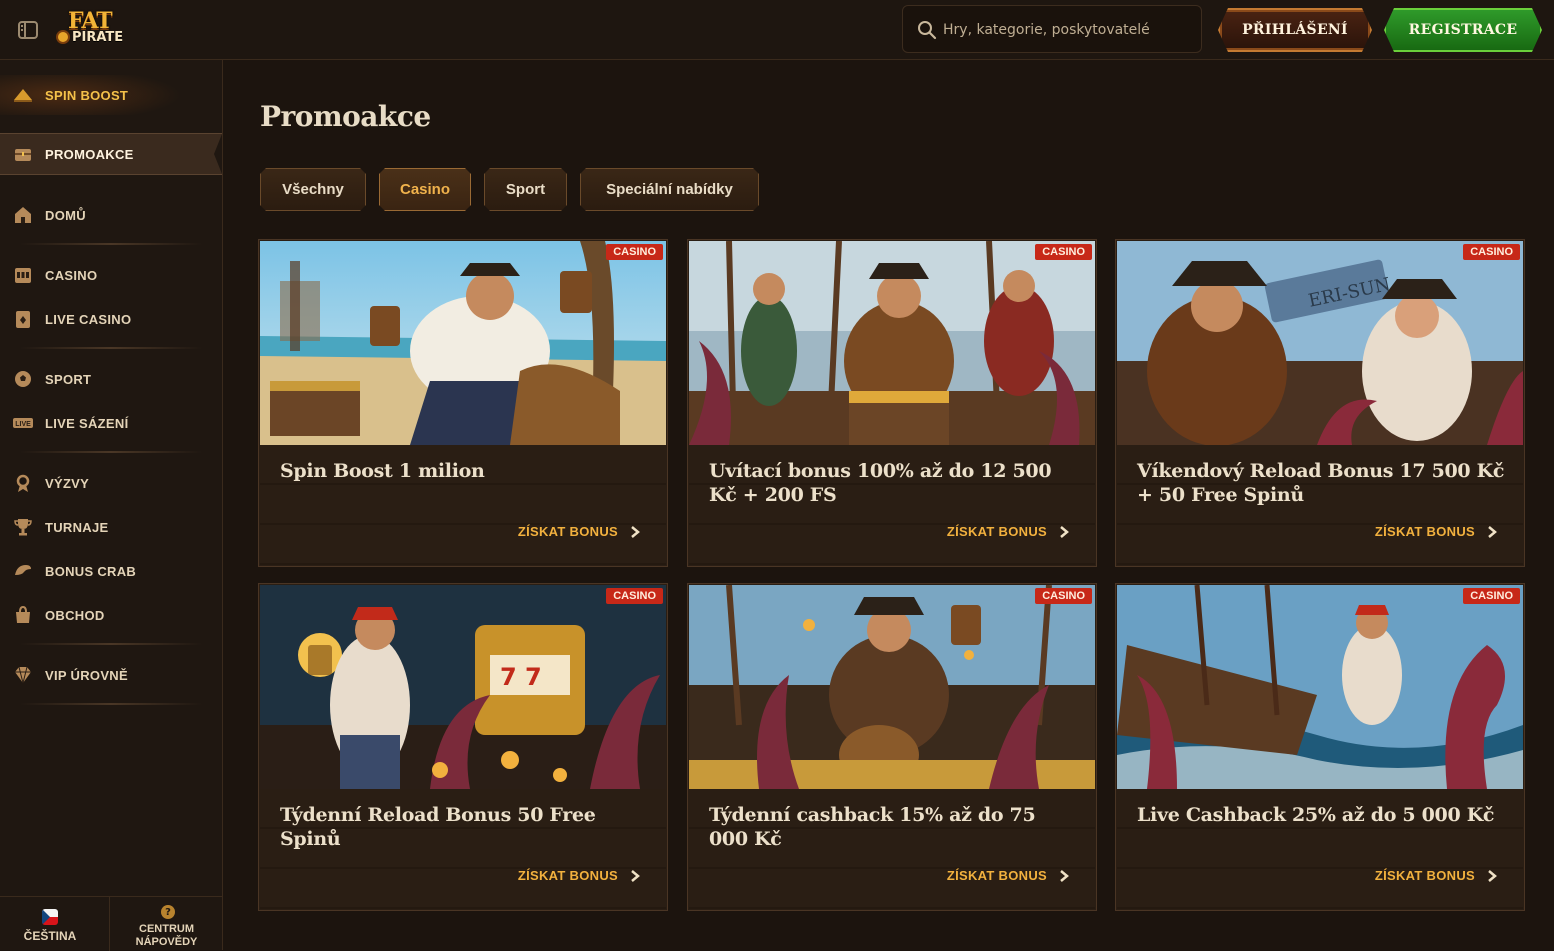  I want to click on crab-icon, so click(23, 571).